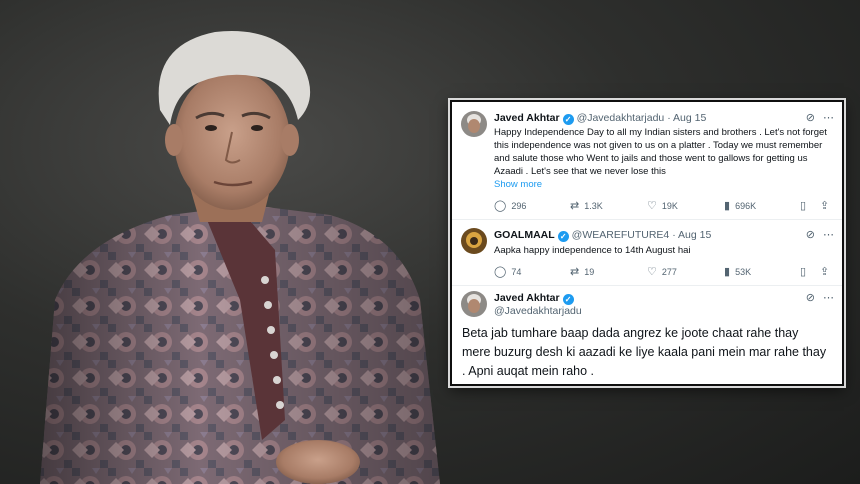  Describe the element at coordinates (507, 271) in the screenshot. I see `reply-button: ◯ 74` at that location.